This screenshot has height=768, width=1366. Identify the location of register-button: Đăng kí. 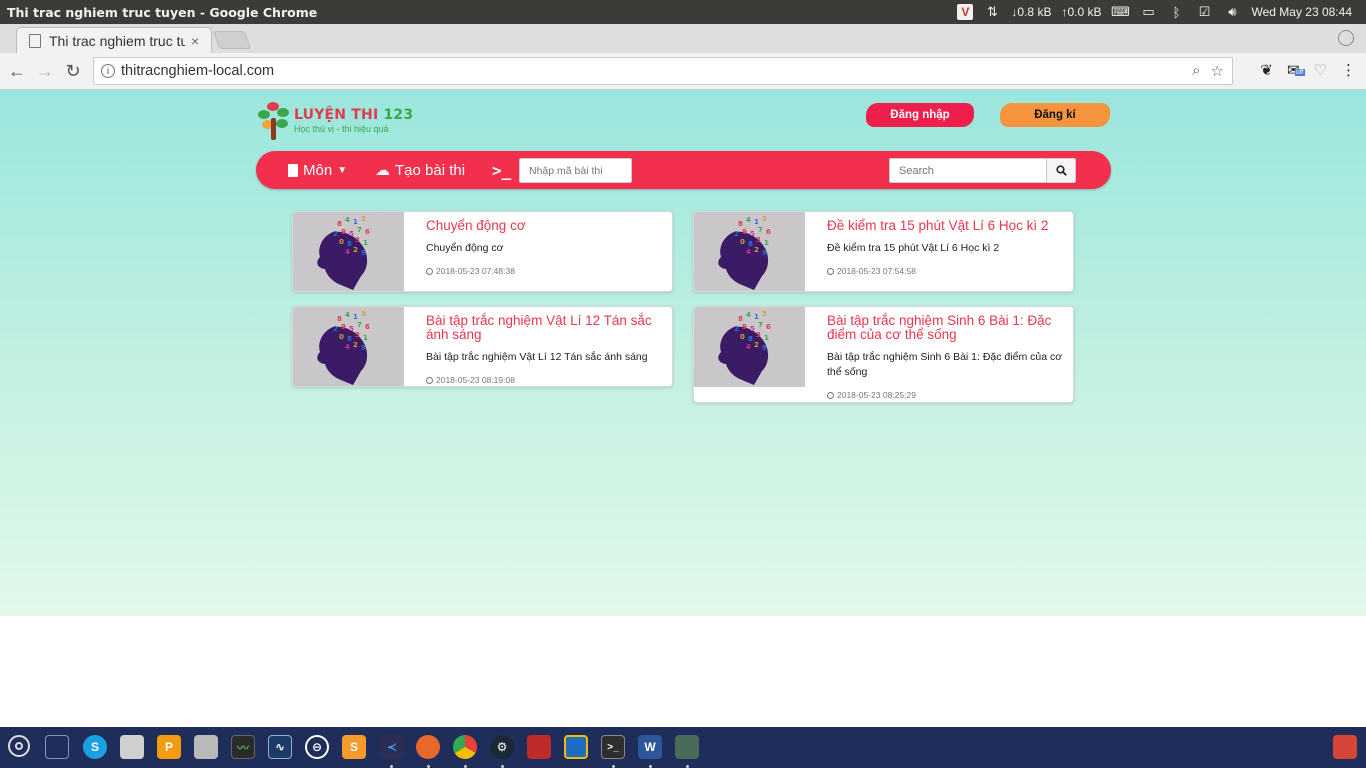
(1055, 115).